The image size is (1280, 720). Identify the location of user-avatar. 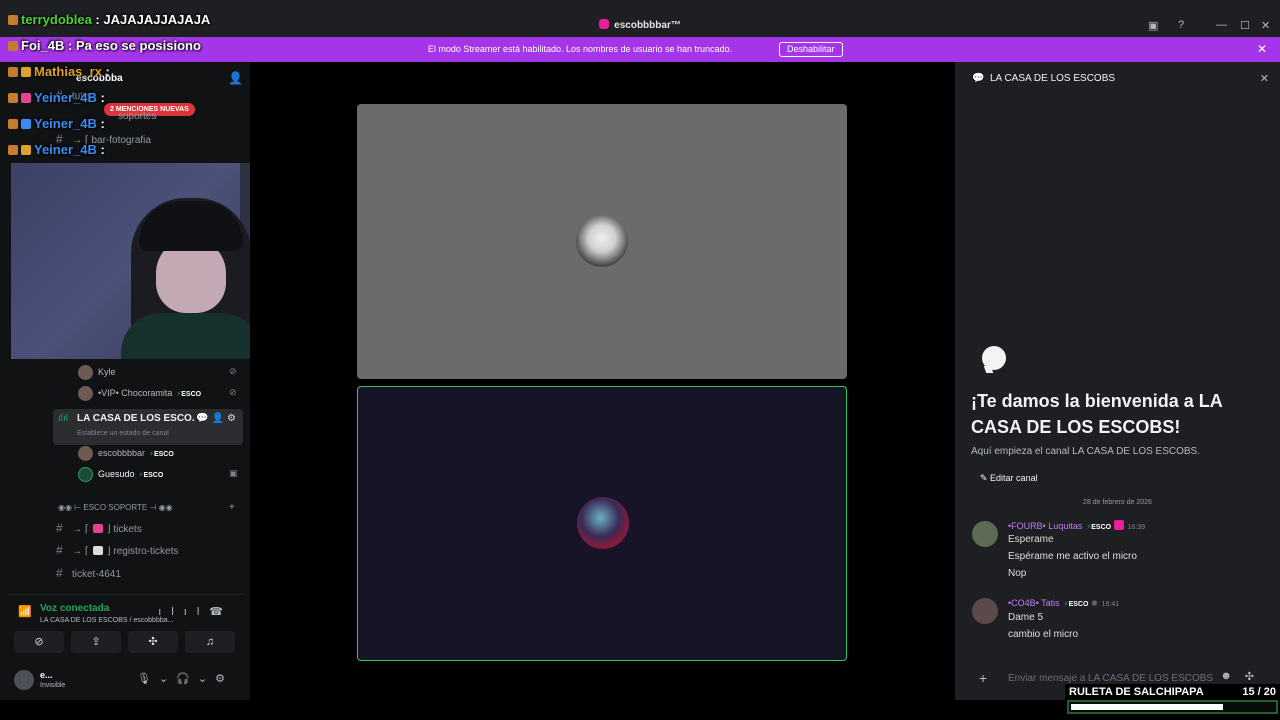
(24, 680).